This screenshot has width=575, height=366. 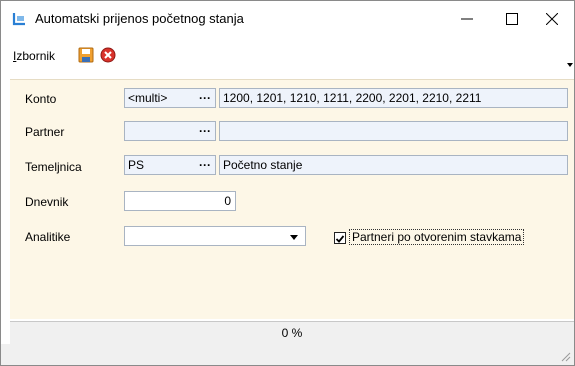 What do you see at coordinates (41, 99) in the screenshot?
I see `konto-label: Konto` at bounding box center [41, 99].